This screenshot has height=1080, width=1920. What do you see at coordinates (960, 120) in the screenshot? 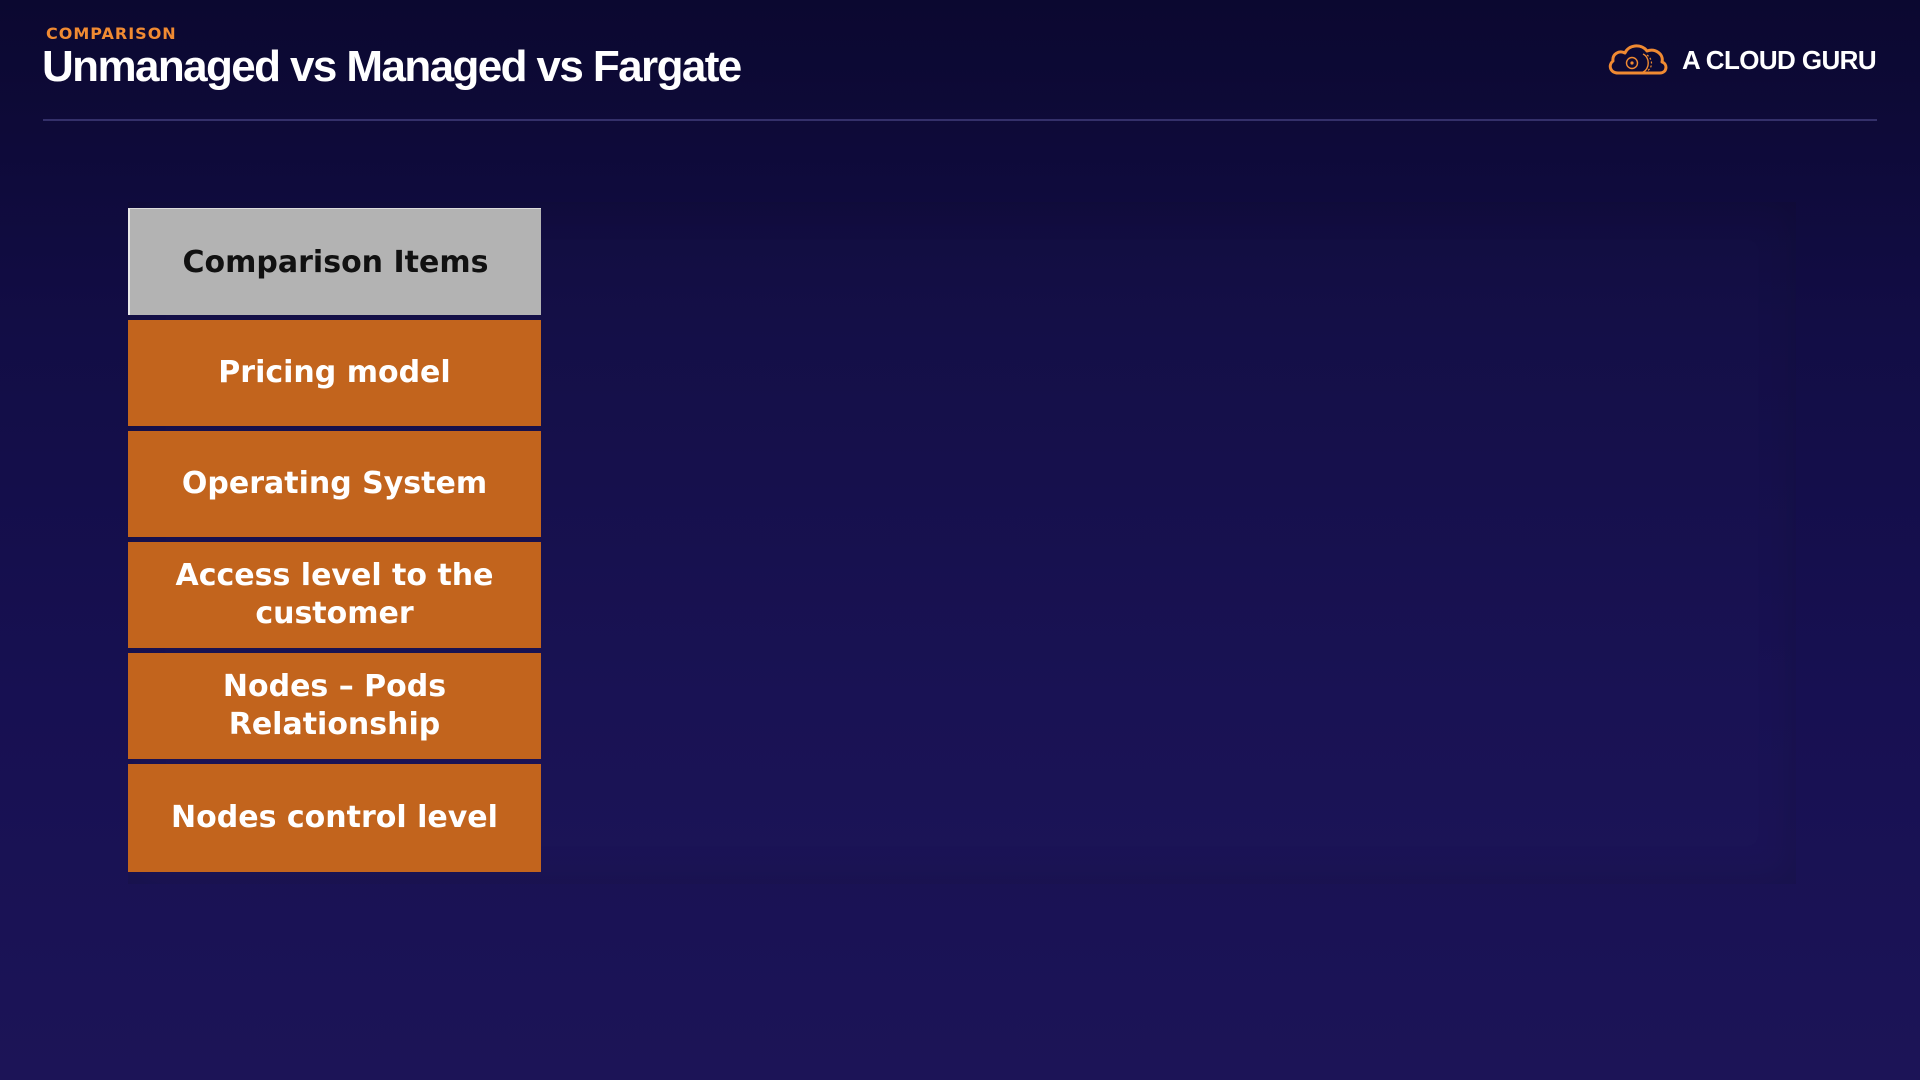
I see `header-divider` at bounding box center [960, 120].